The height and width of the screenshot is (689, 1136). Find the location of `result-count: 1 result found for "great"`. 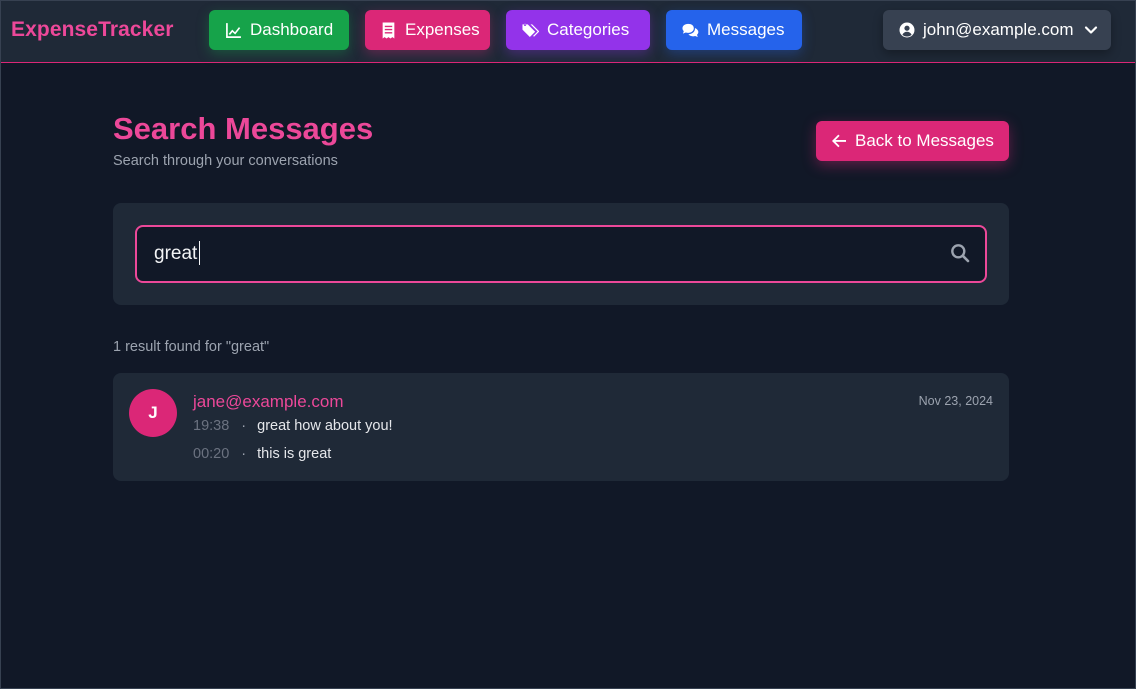

result-count: 1 result found for "great" is located at coordinates (191, 347).